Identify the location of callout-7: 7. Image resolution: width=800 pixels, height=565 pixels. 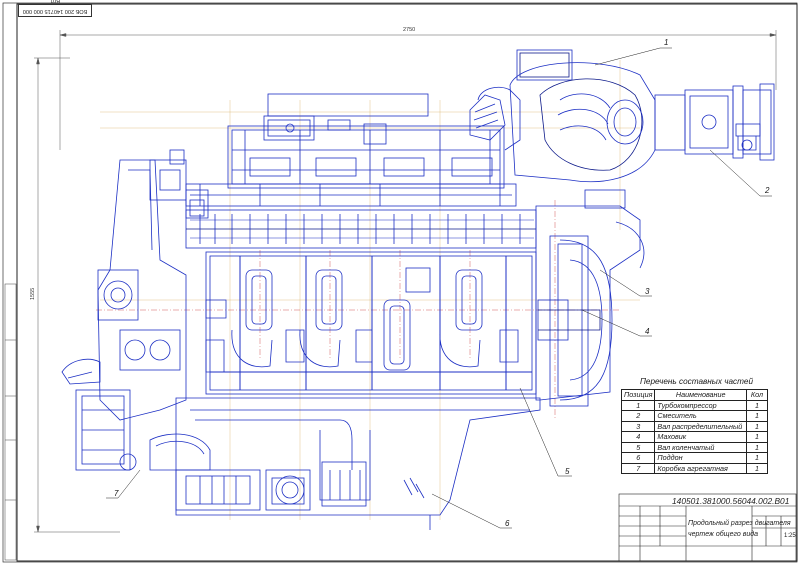
(116, 493).